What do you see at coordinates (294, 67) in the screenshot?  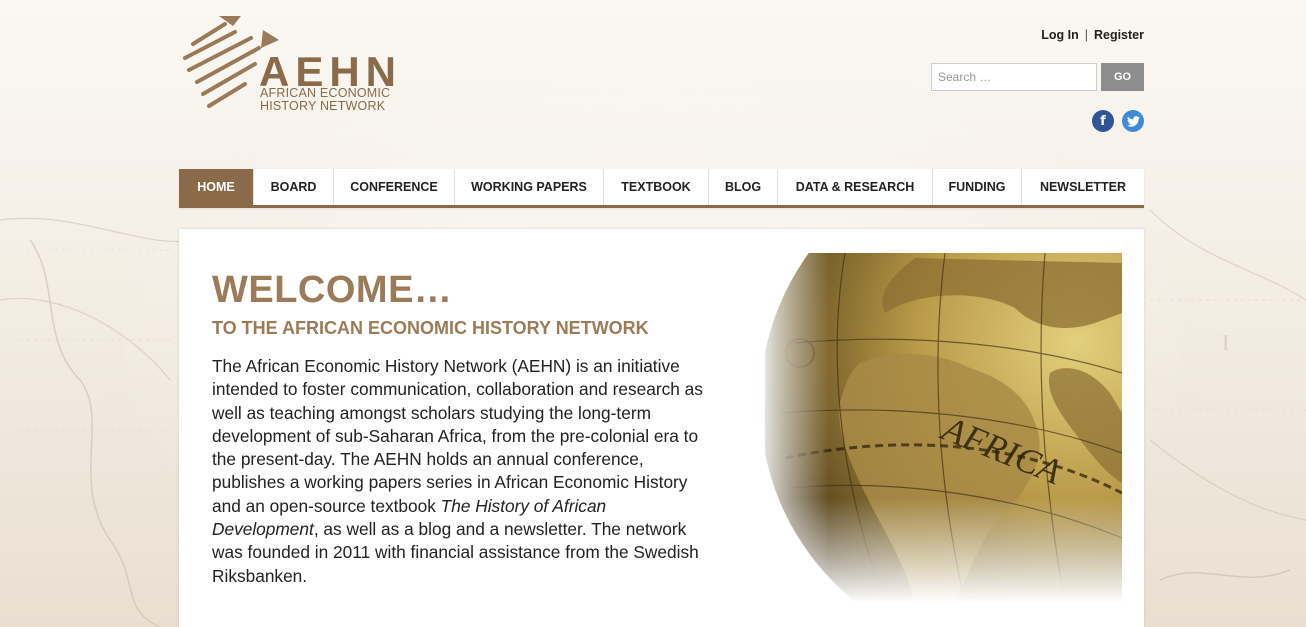 I see `site-logo: AEHN AFRICAN ECONOMIC HISTORY NETWORK` at bounding box center [294, 67].